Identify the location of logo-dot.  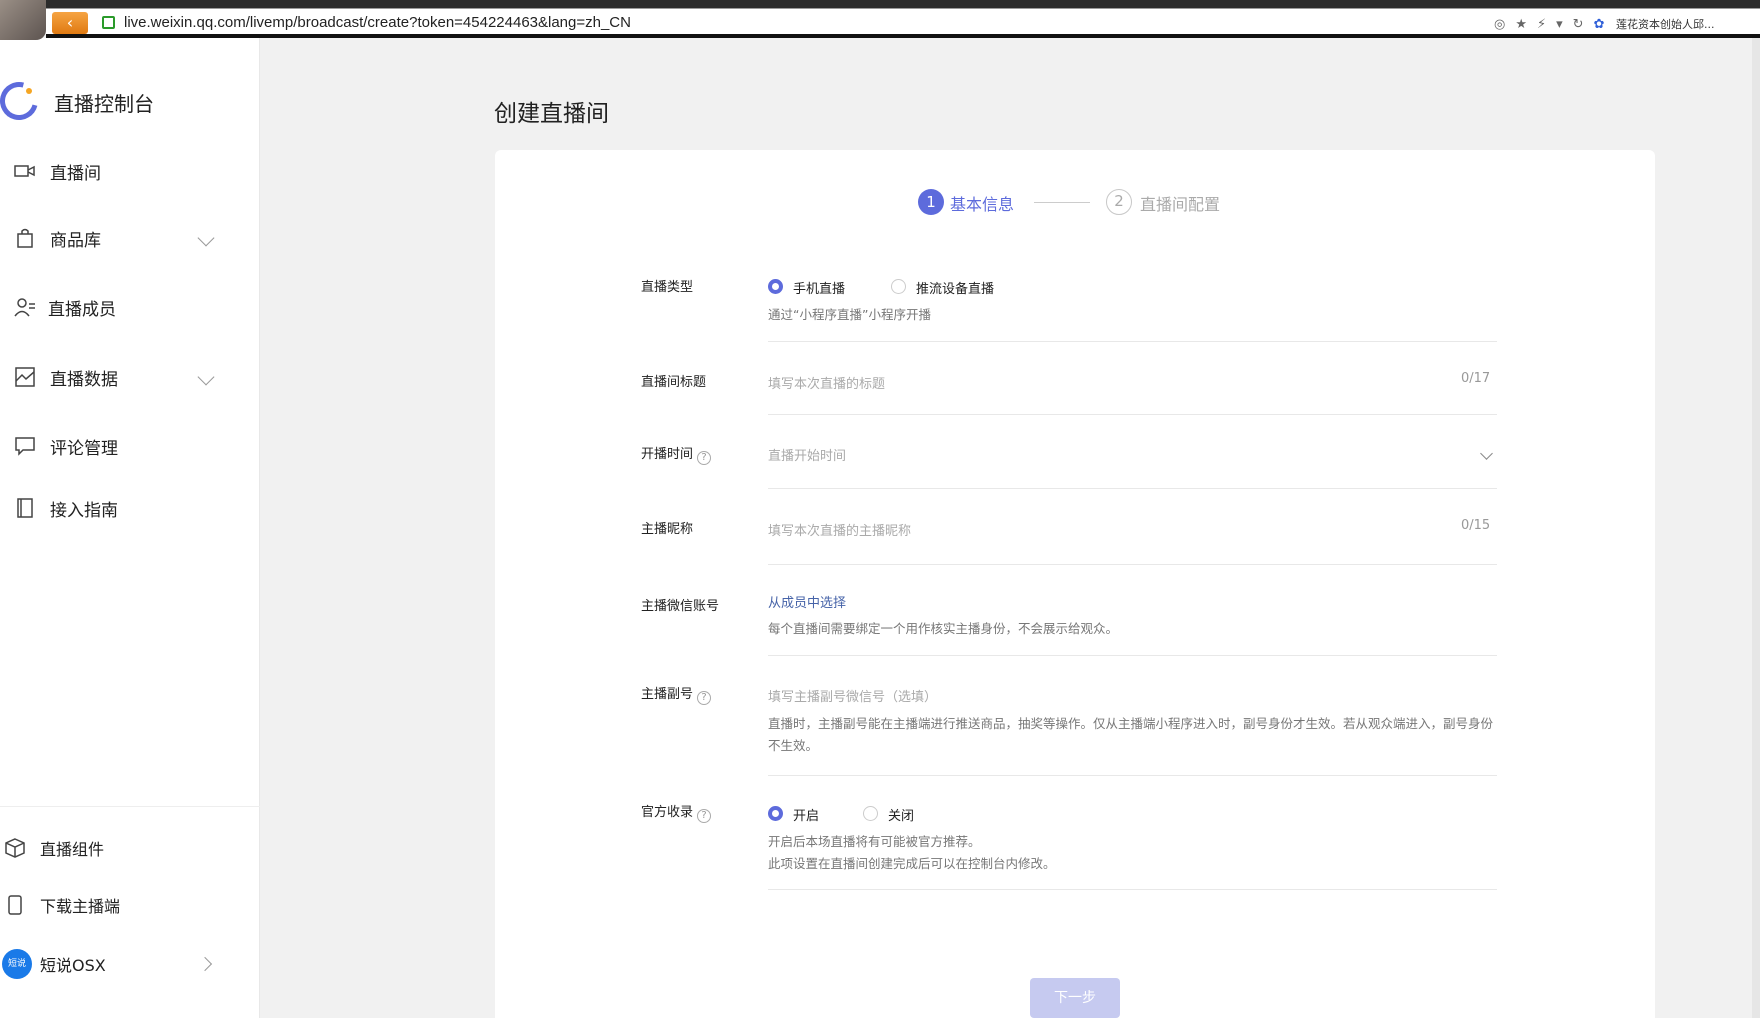
(29, 91).